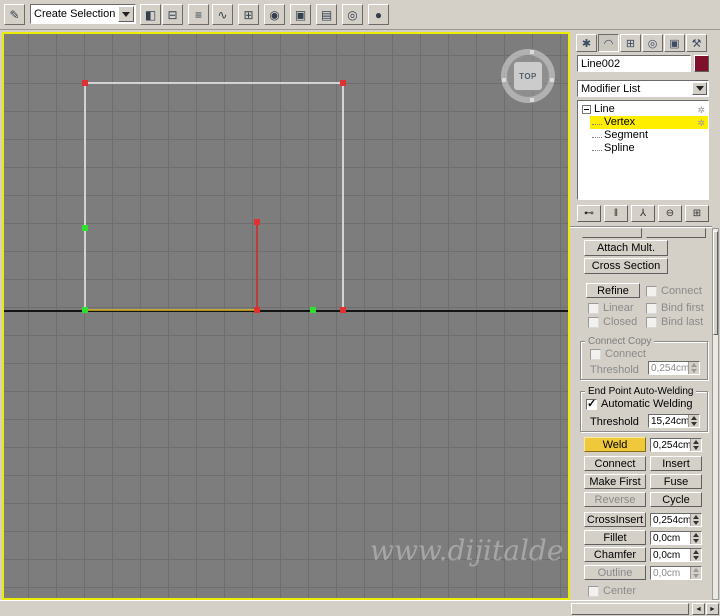 The image size is (720, 616). What do you see at coordinates (674, 322) in the screenshot?
I see `bind-last-checkbox: Bind last` at bounding box center [674, 322].